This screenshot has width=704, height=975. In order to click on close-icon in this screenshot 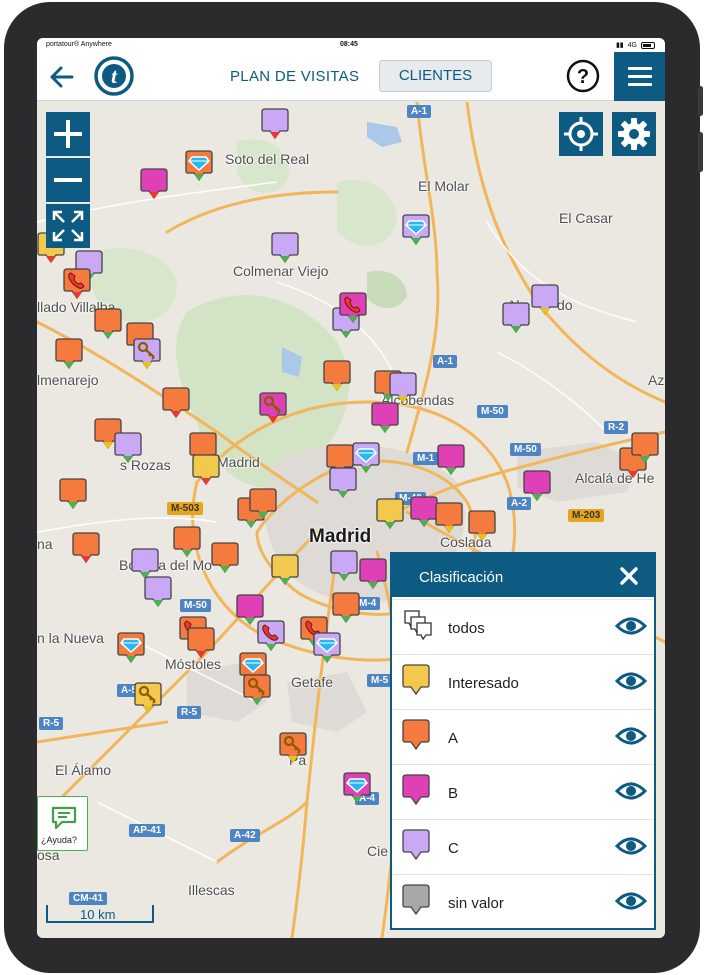, I will do `click(629, 576)`.